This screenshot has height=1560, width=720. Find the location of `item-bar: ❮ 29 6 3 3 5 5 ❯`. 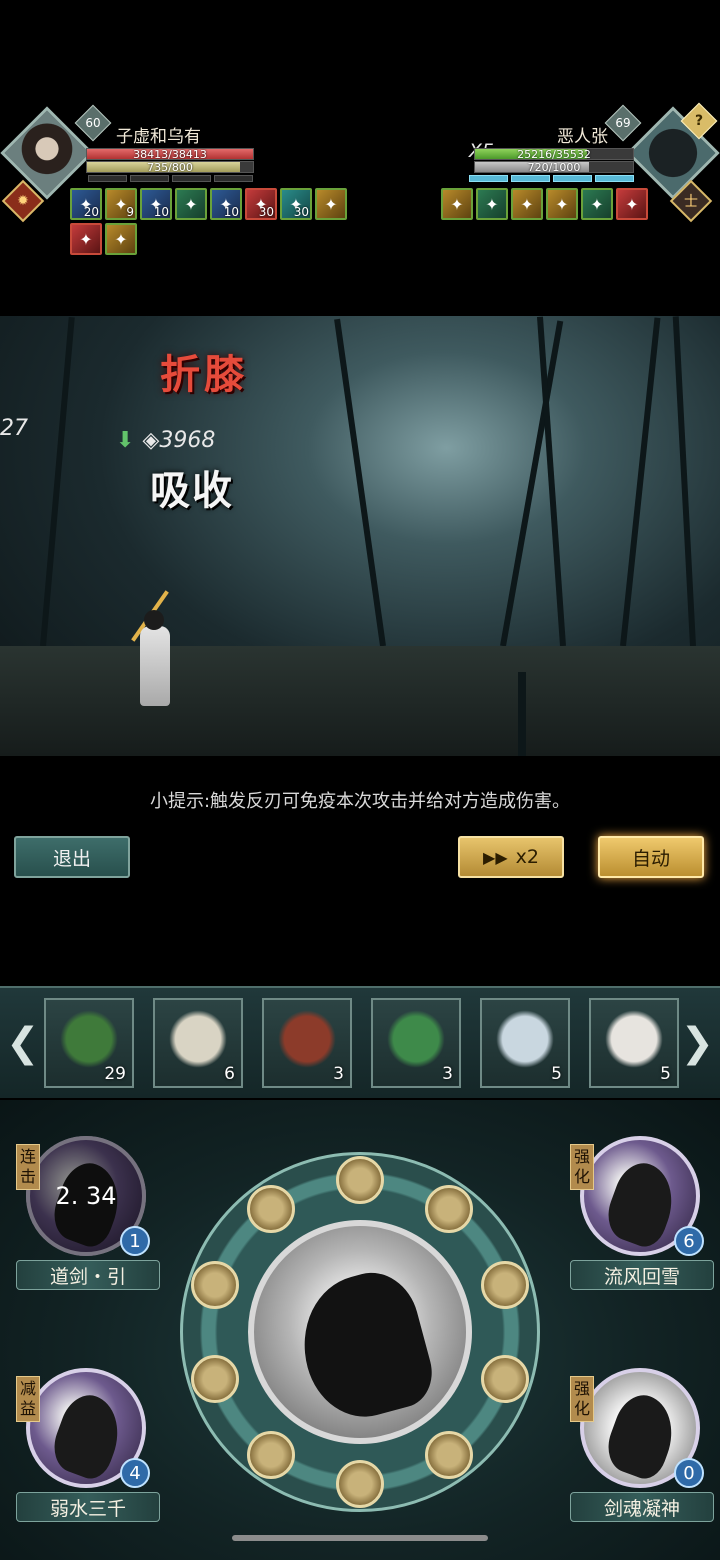

item-bar: ❮ 29 6 3 3 5 5 ❯ is located at coordinates (360, 1042).